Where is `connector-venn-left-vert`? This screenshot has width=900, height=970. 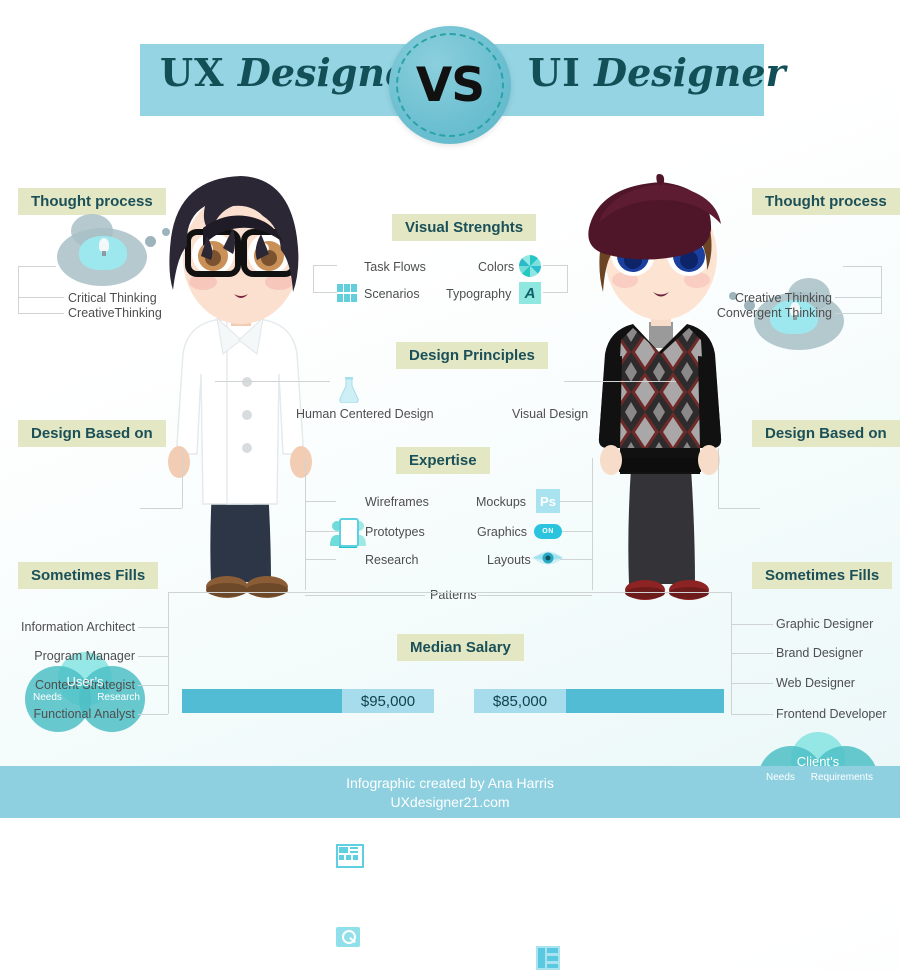
connector-venn-left-vert is located at coordinates (182, 478).